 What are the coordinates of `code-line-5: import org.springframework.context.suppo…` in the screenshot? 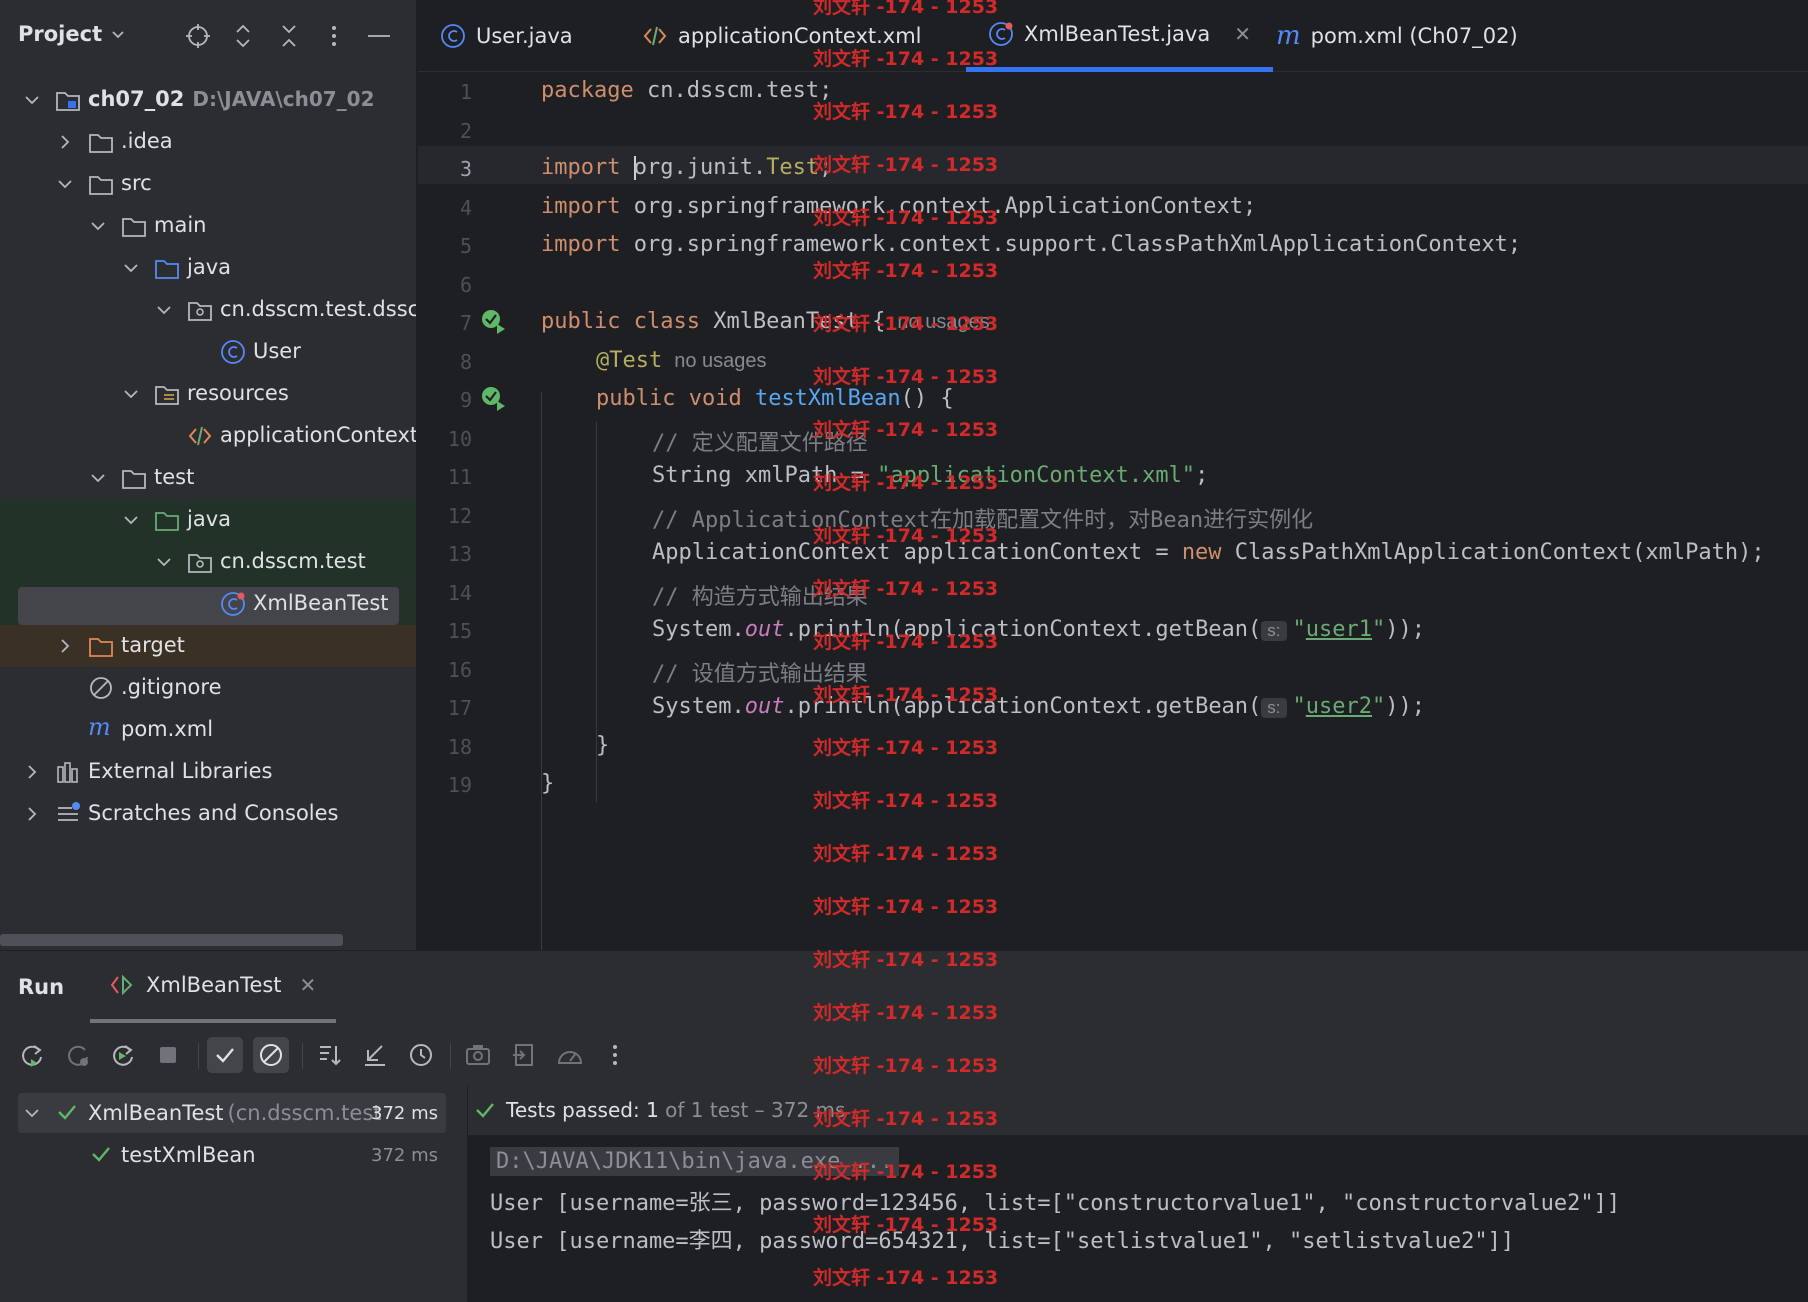 It's located at (1031, 244).